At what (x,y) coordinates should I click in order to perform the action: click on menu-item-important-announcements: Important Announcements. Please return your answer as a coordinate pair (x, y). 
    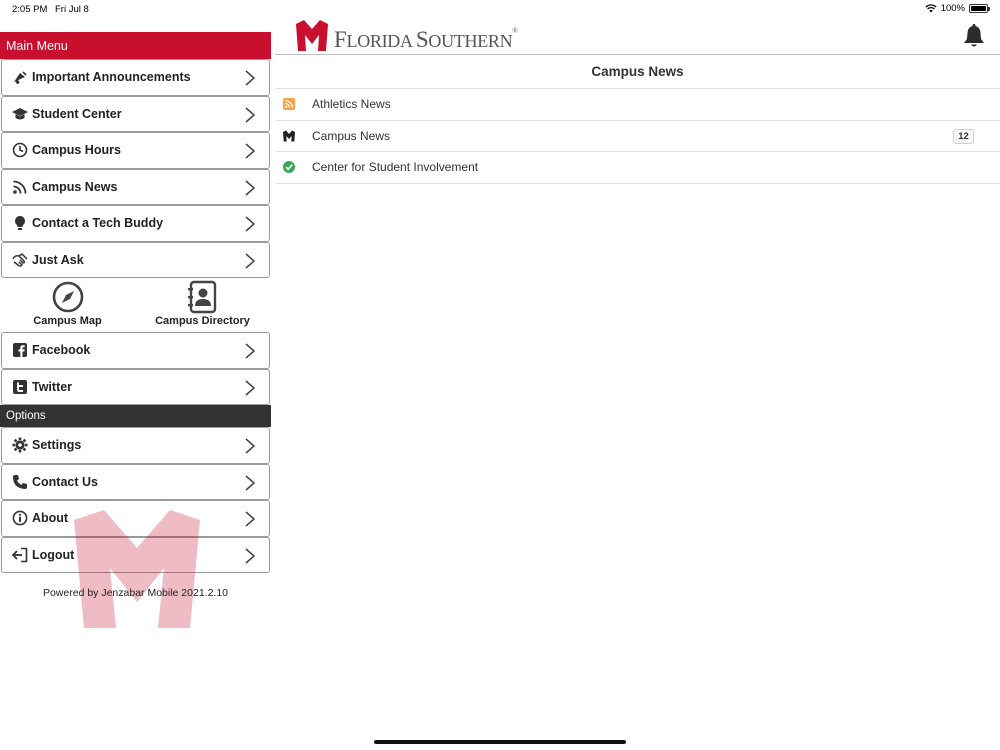
    Looking at the image, I should click on (135, 77).